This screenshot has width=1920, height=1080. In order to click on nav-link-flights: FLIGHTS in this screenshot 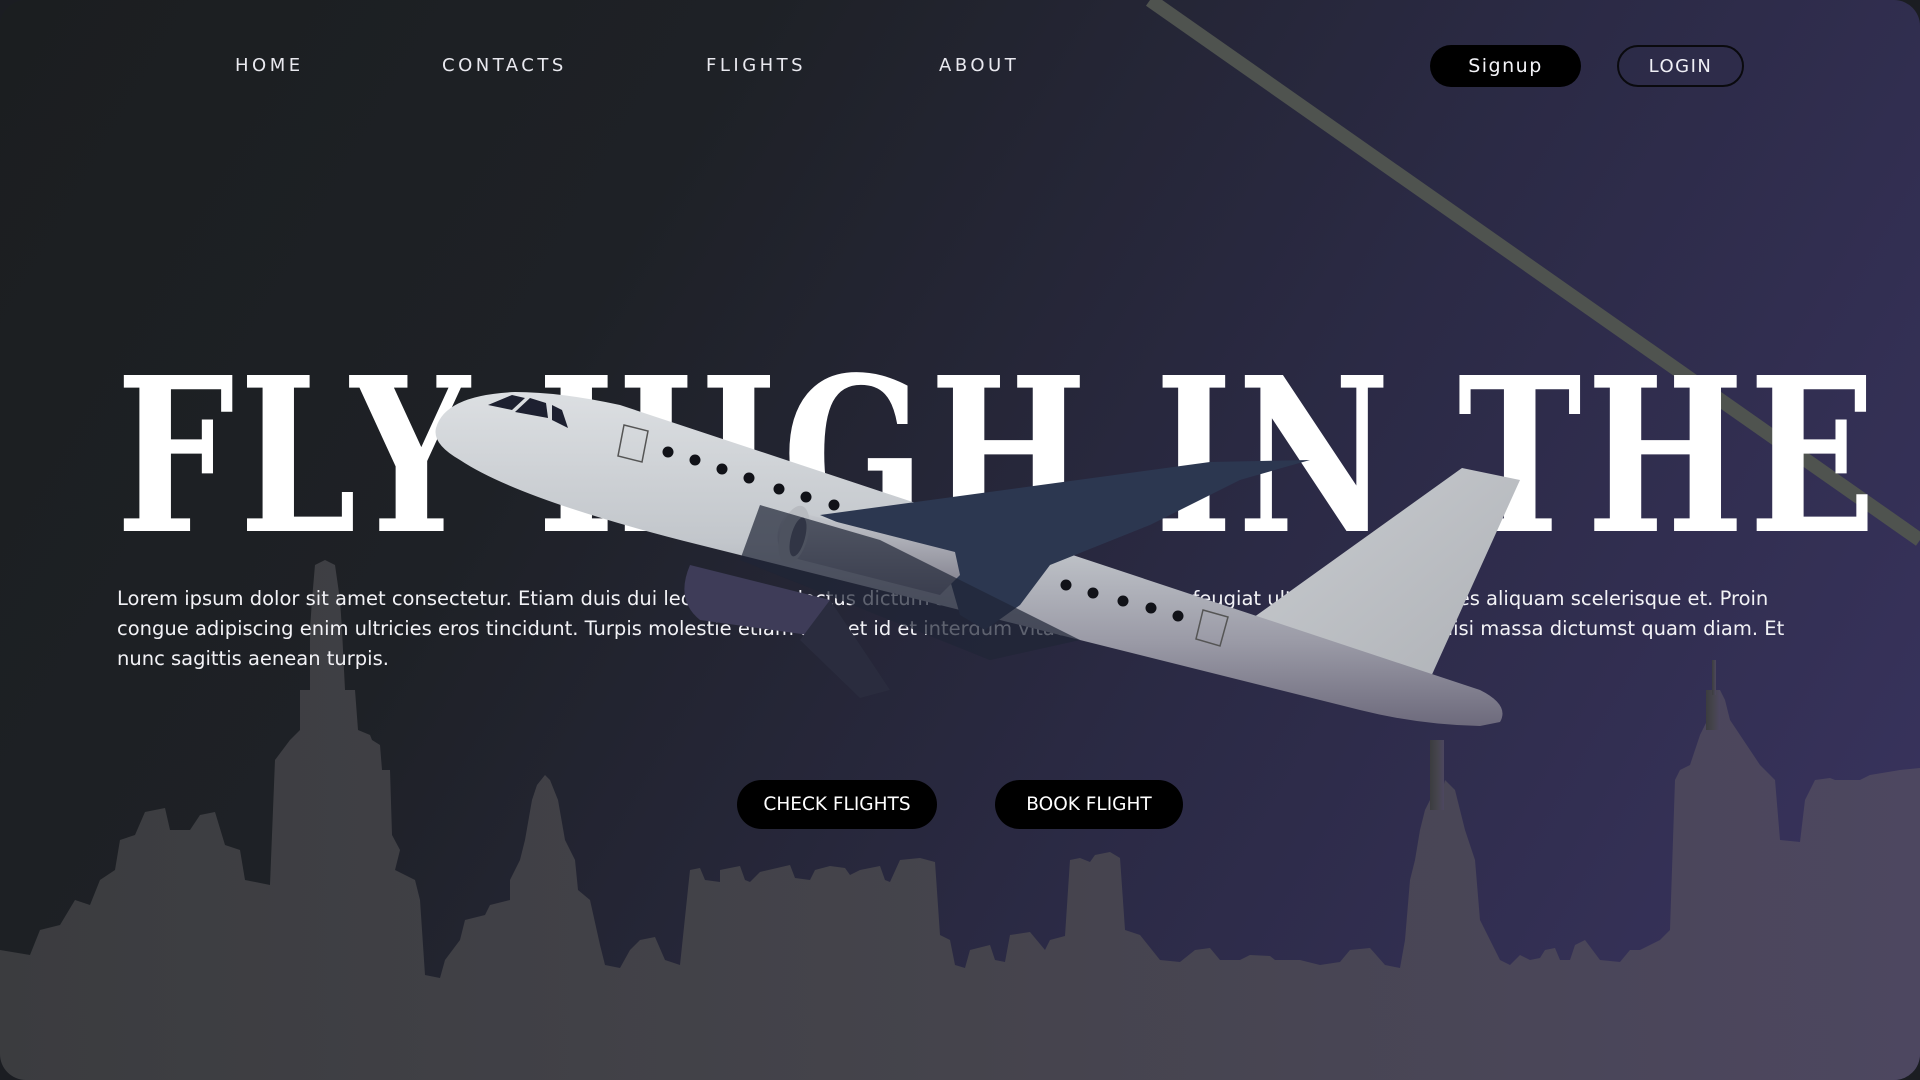, I will do `click(756, 66)`.